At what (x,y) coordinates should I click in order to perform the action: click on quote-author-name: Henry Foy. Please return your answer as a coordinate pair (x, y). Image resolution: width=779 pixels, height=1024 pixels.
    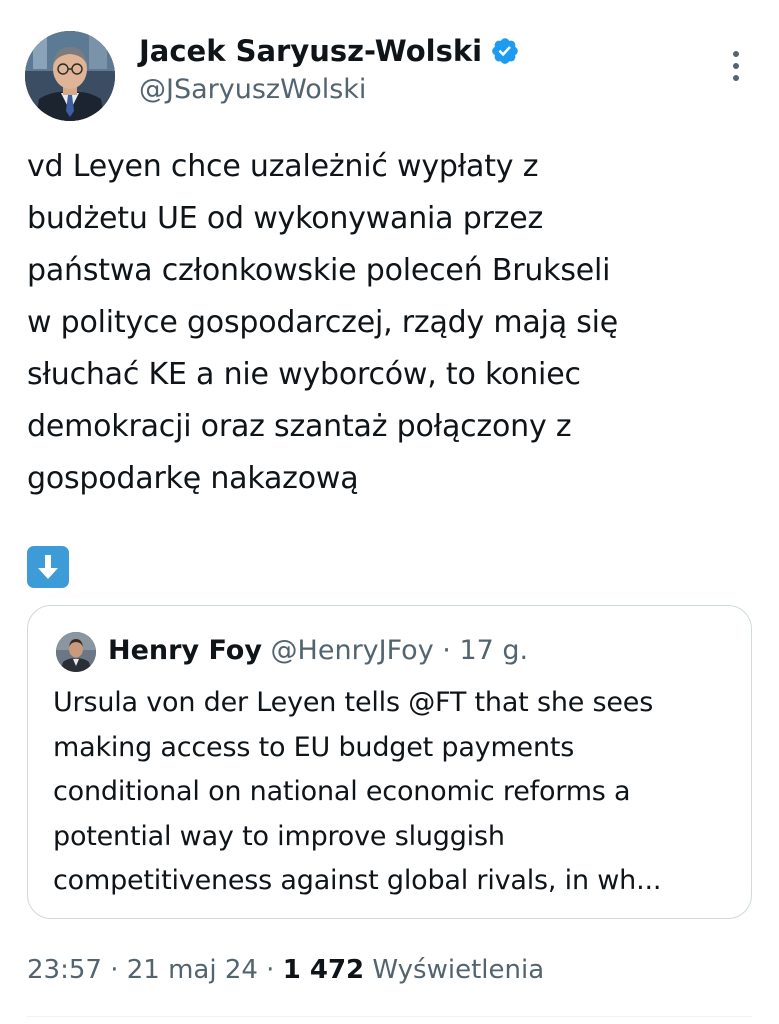
    Looking at the image, I should click on (185, 650).